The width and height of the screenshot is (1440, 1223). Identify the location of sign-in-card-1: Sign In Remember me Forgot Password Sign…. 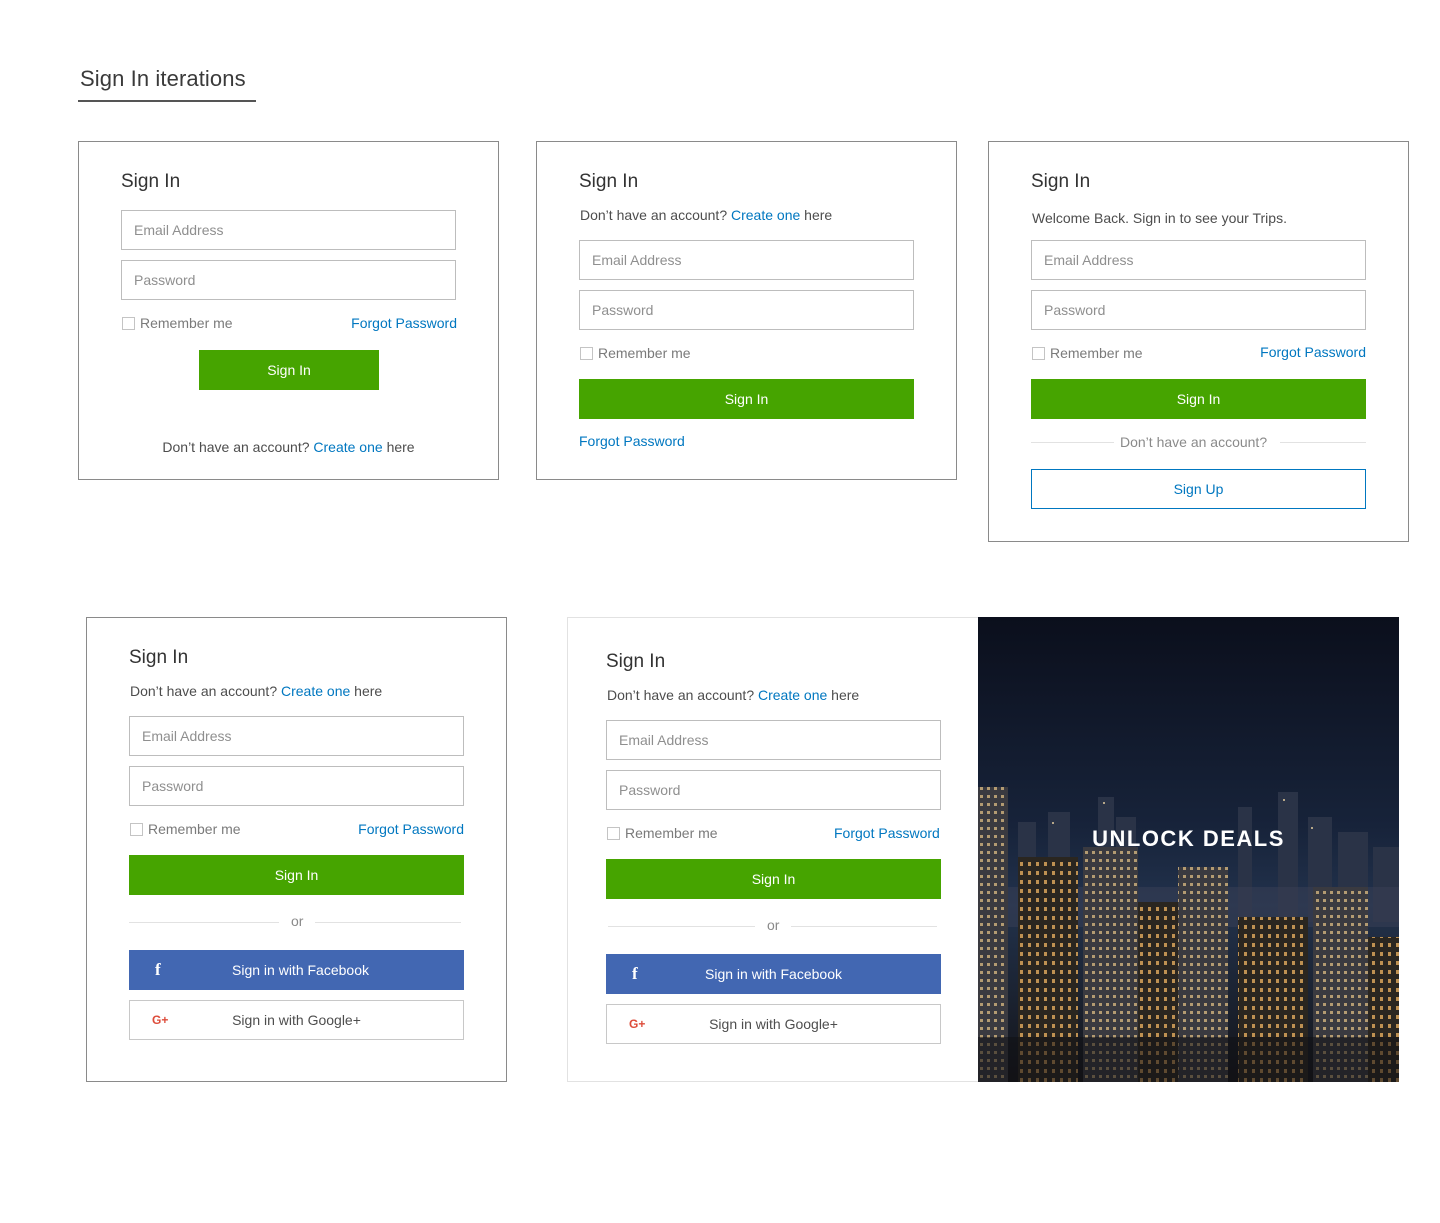
(288, 310).